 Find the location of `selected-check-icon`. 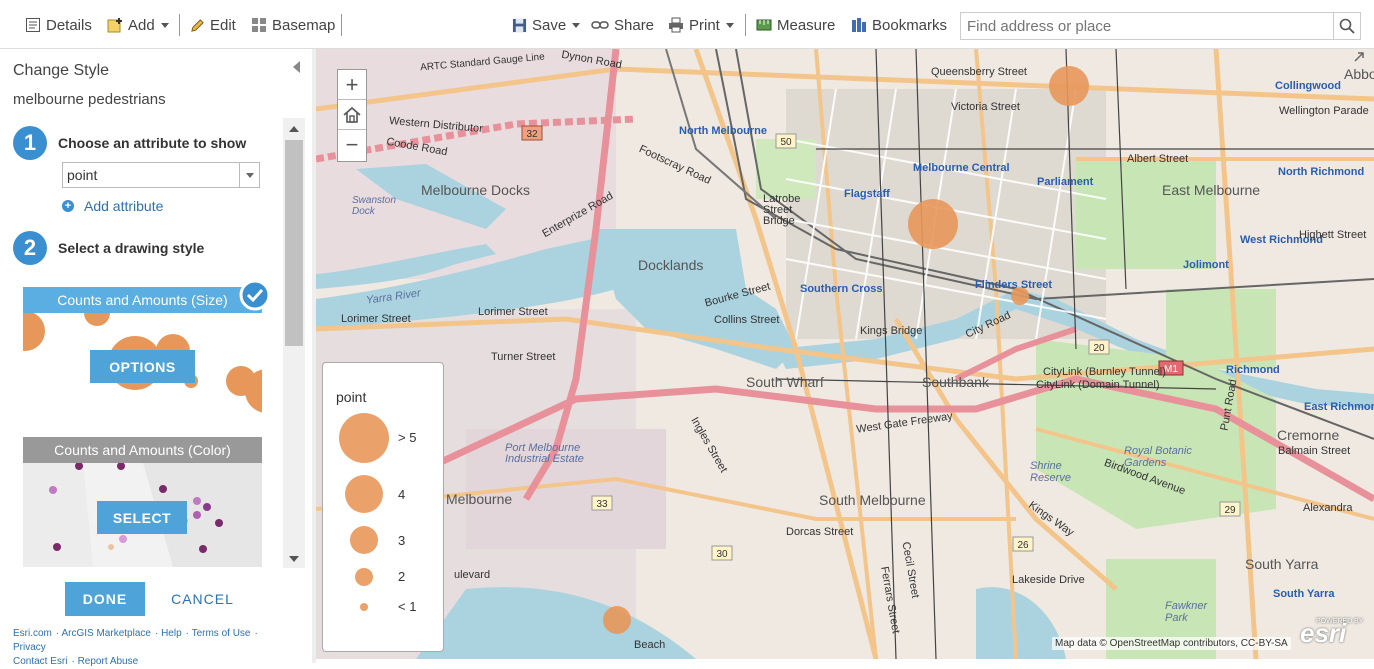

selected-check-icon is located at coordinates (255, 295).